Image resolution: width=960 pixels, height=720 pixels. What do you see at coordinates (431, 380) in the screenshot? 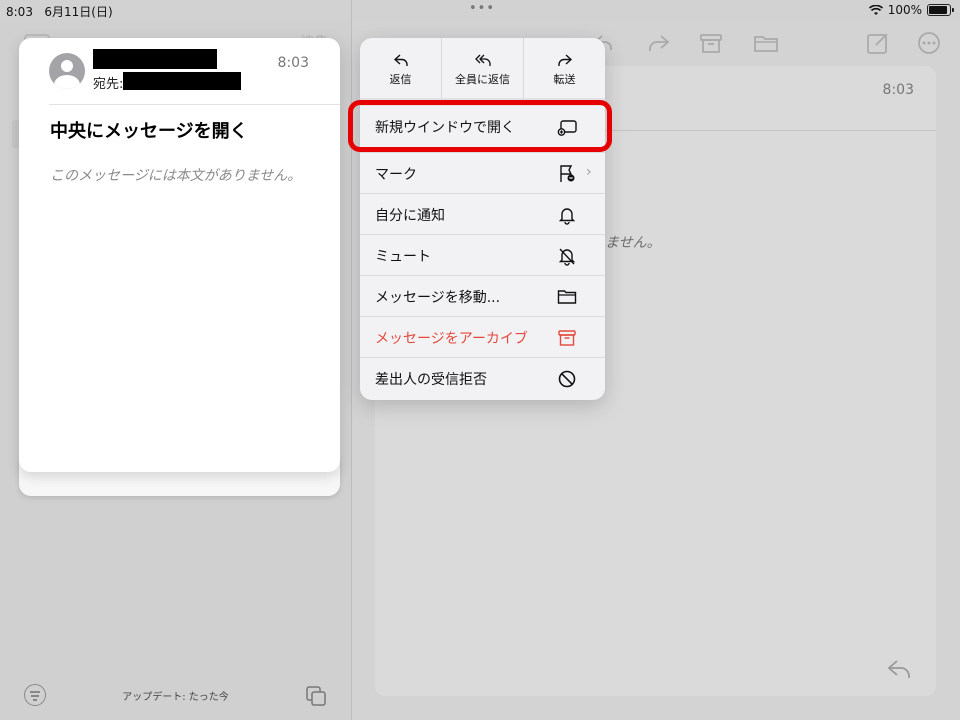
I see `menu-item-label: 差出人の受信拒否` at bounding box center [431, 380].